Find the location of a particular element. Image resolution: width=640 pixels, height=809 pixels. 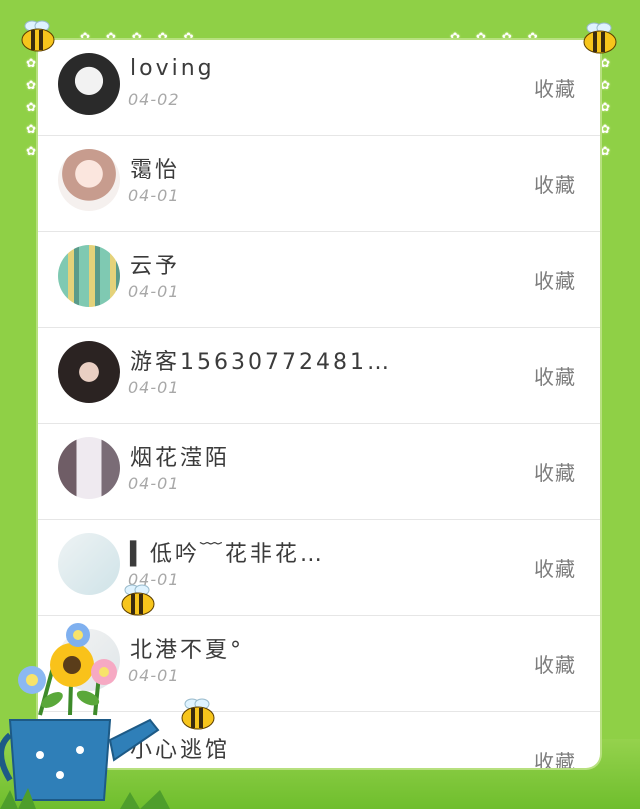

list-item: 烟花滢陌 04-01 收藏 is located at coordinates (319, 472).